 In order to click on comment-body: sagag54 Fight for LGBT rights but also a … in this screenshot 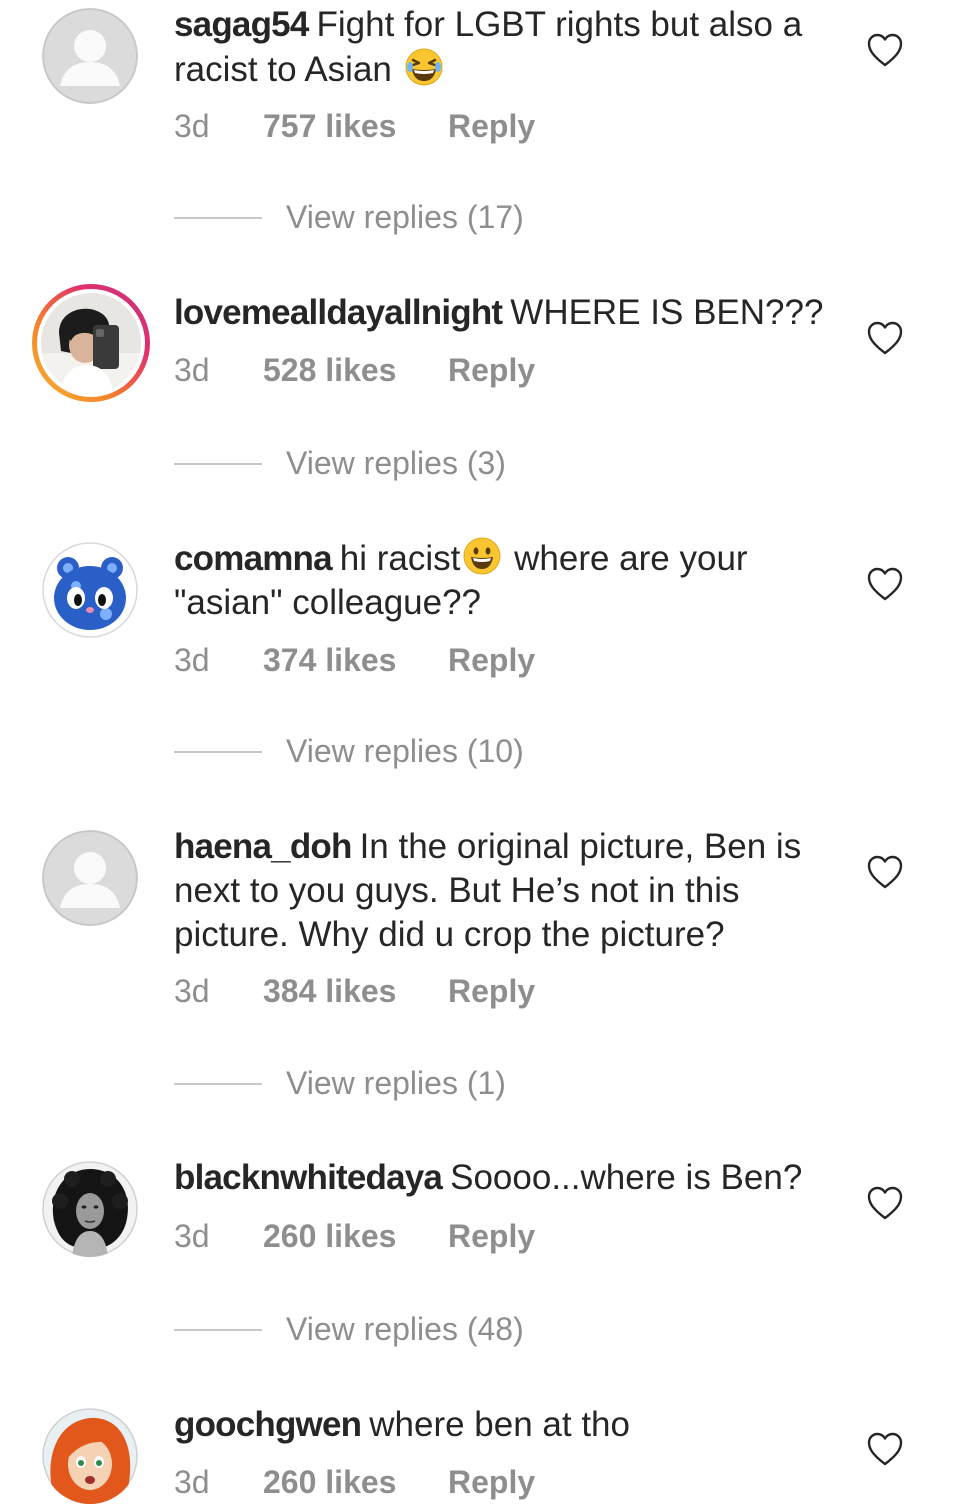, I will do `click(504, 47)`.